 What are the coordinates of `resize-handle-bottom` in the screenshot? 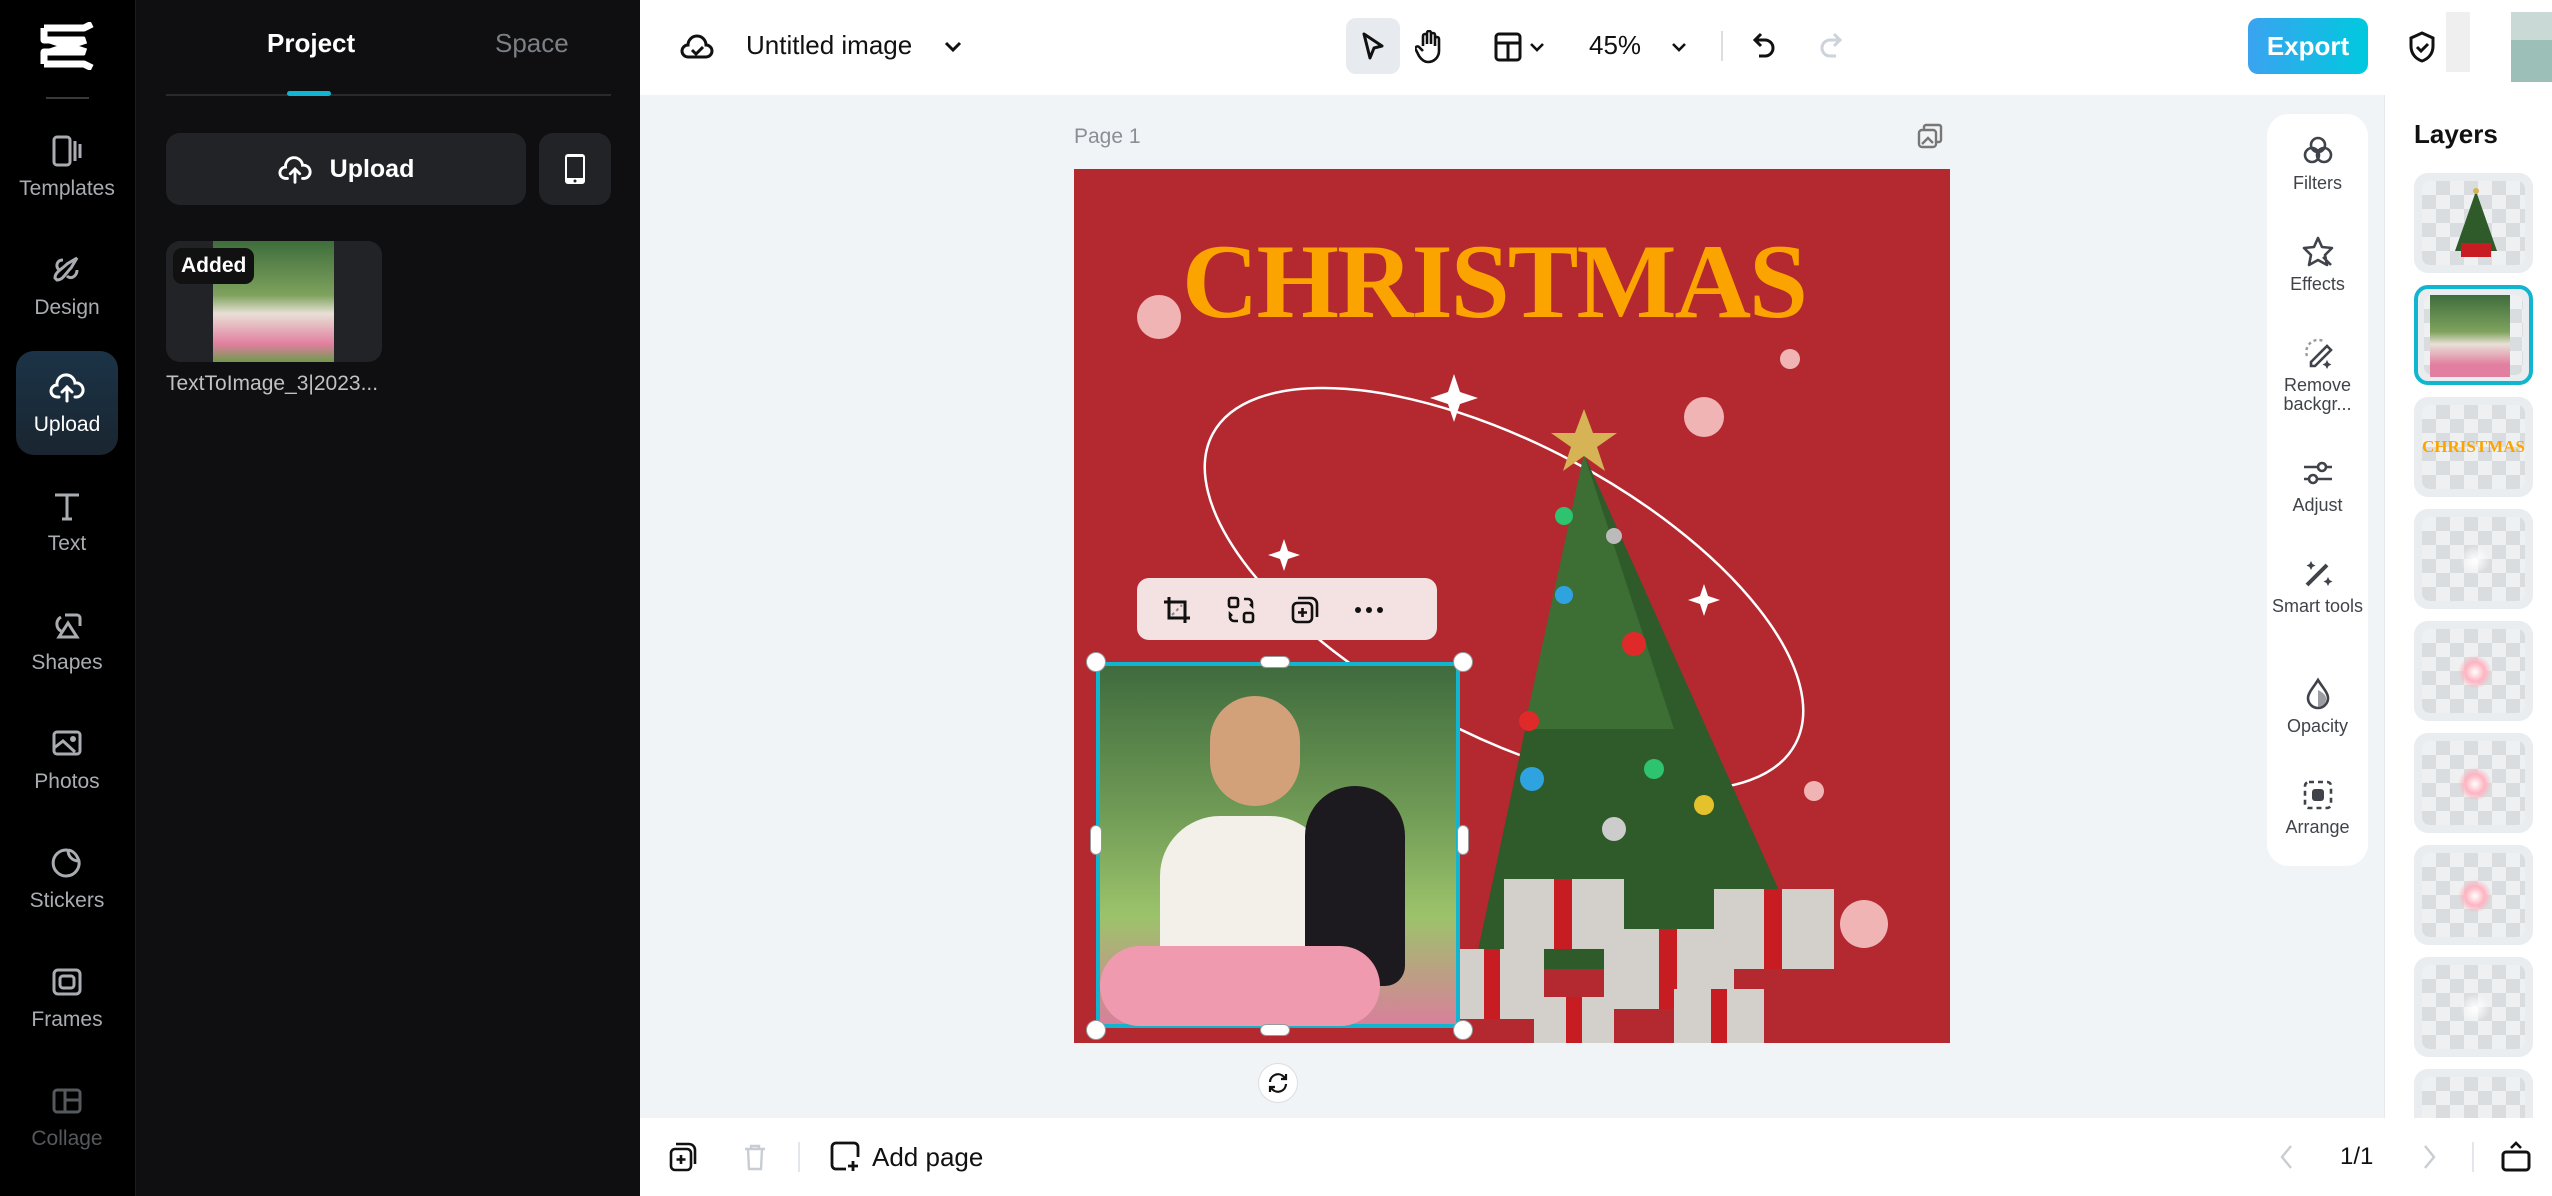 It's located at (1275, 1030).